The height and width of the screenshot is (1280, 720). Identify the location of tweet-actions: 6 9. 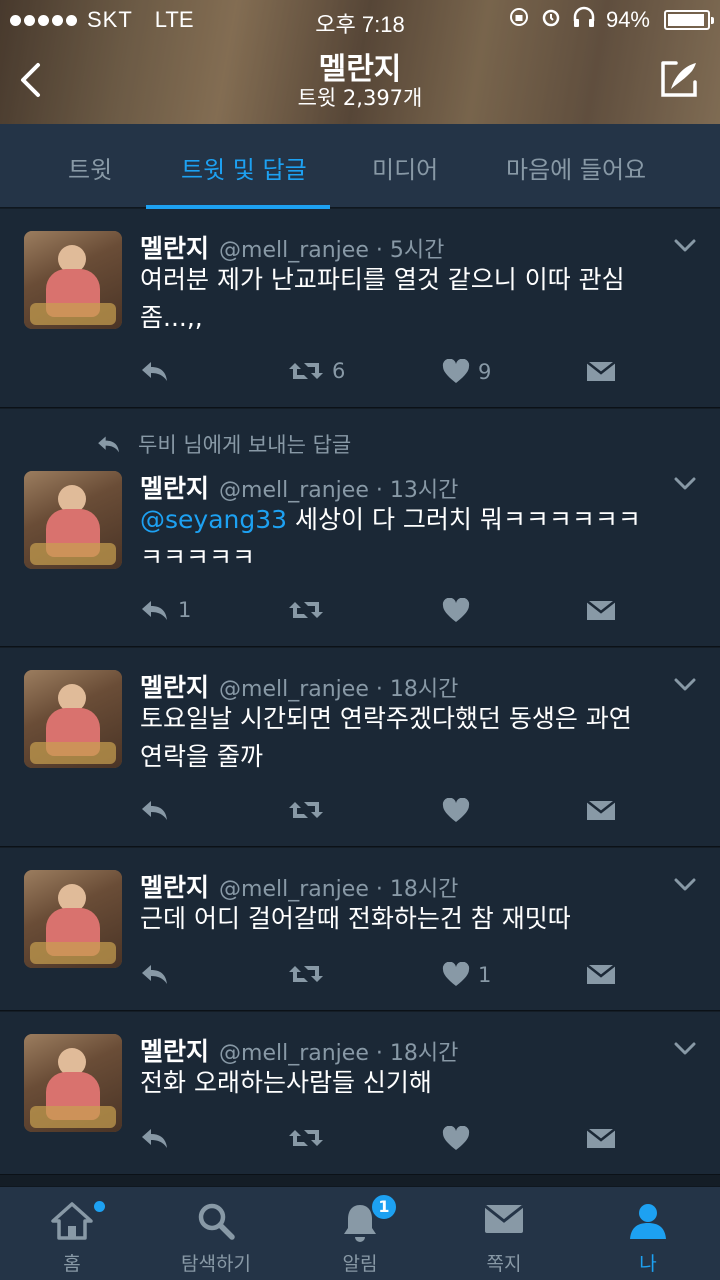
(390, 374).